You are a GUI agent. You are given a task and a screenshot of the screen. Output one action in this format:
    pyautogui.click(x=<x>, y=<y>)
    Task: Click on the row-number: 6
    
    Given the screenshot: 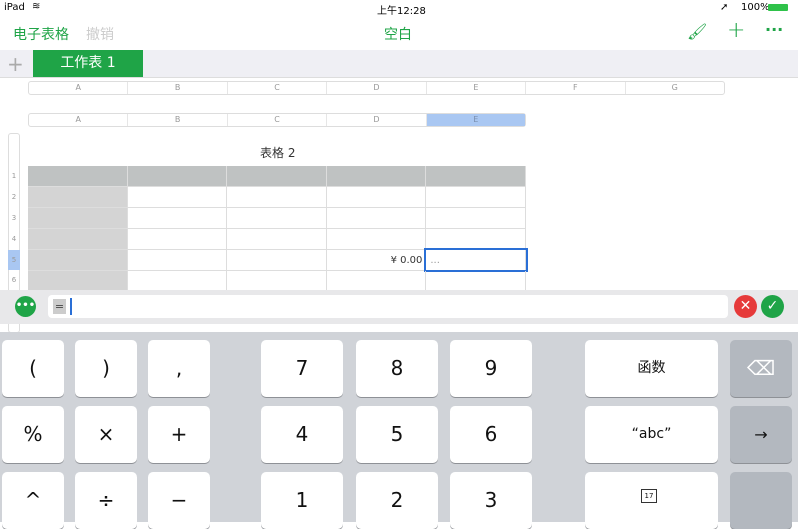 What is the action you would take?
    pyautogui.click(x=14, y=280)
    